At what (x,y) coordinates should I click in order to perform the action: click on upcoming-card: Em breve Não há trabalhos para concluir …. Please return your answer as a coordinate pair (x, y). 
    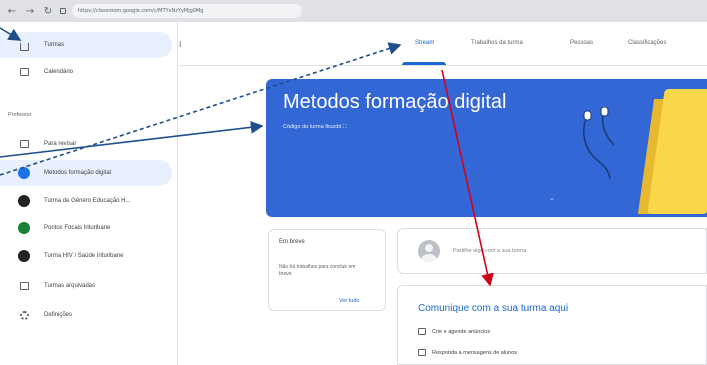
    Looking at the image, I should click on (327, 270).